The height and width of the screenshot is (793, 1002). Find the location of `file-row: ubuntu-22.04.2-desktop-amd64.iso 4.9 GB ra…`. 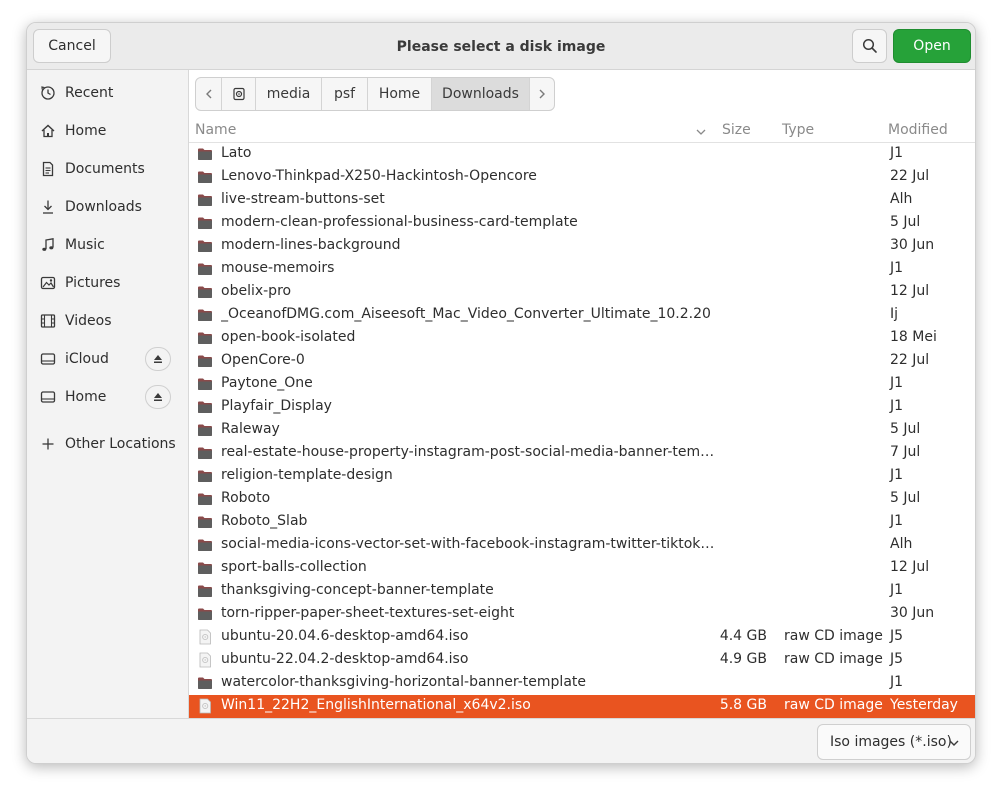

file-row: ubuntu-22.04.2-desktop-amd64.iso 4.9 GB ra… is located at coordinates (582, 660).